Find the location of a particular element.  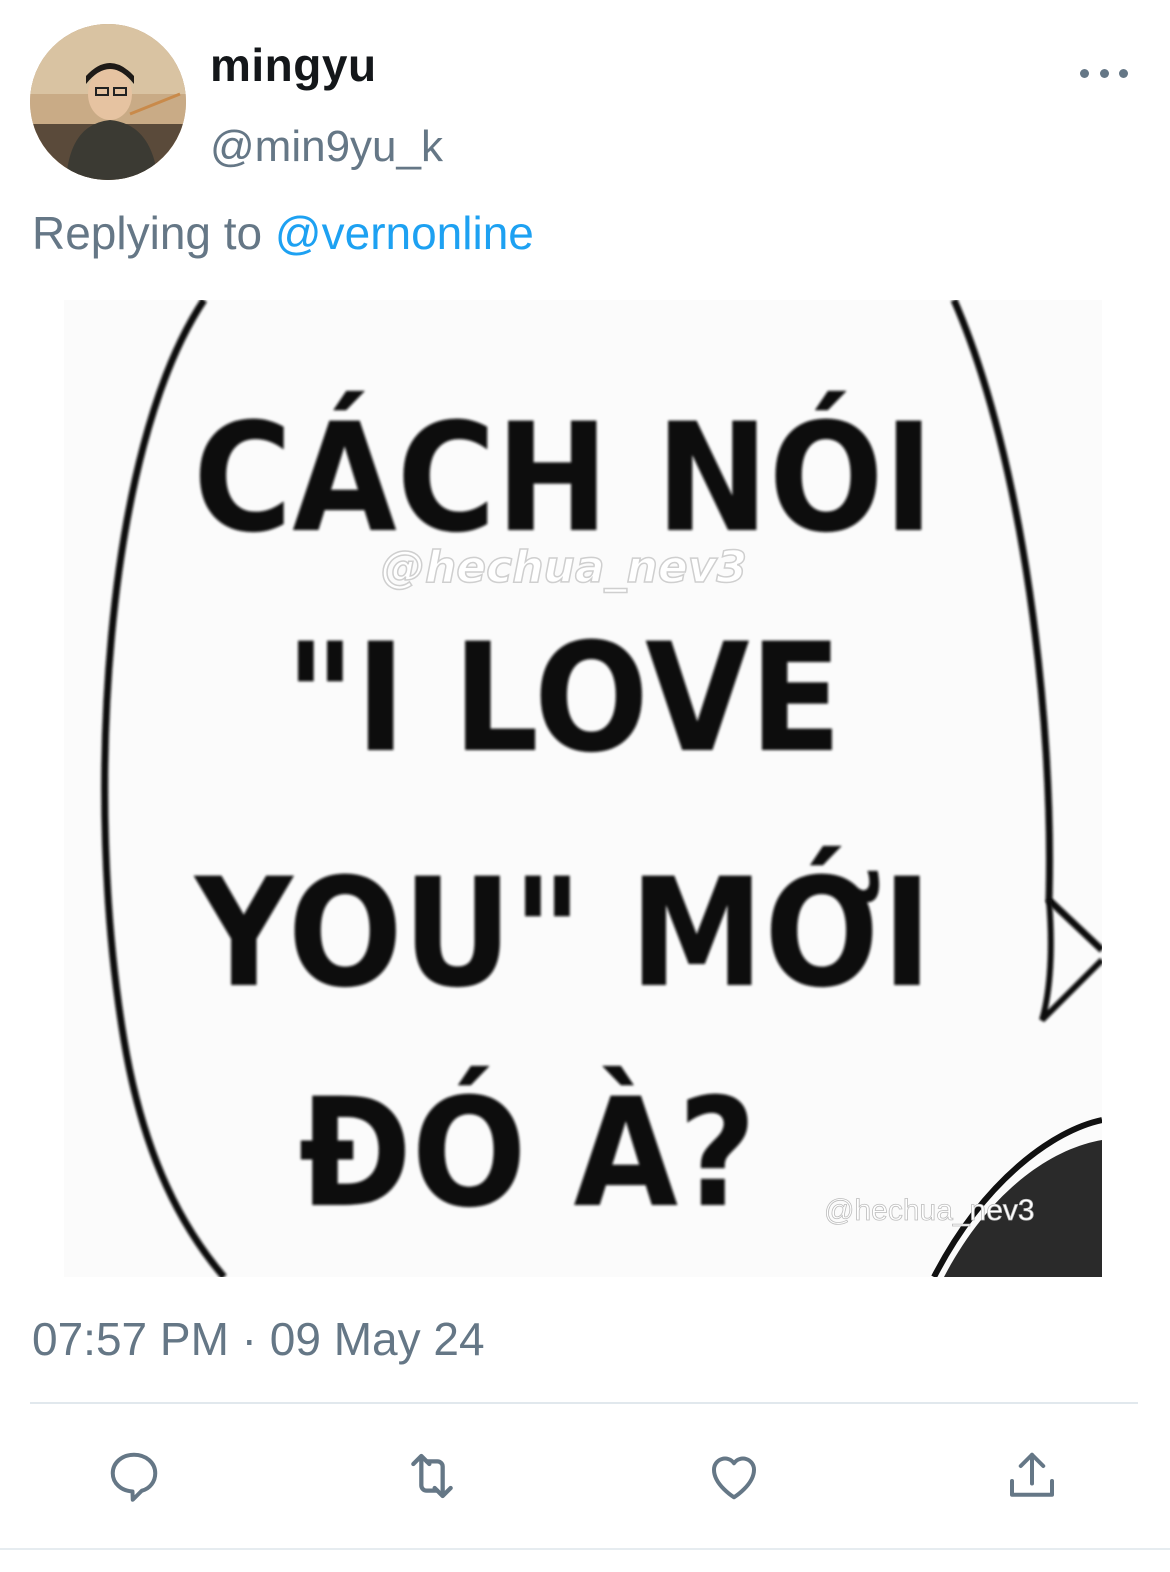

tweet-timestamp: 07:57 PM · 09 May 24 is located at coordinates (258, 1339).